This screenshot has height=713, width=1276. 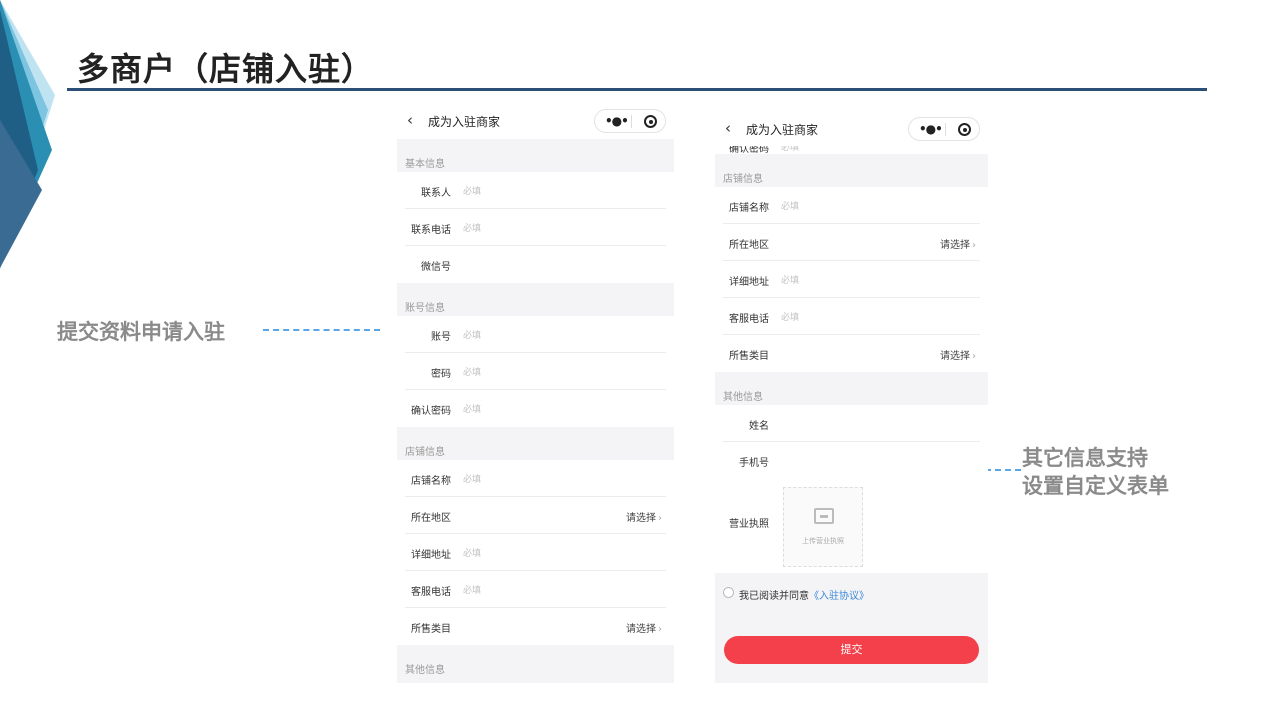 I want to click on callout-right-line2: 设置自定义表单, so click(x=1095, y=486).